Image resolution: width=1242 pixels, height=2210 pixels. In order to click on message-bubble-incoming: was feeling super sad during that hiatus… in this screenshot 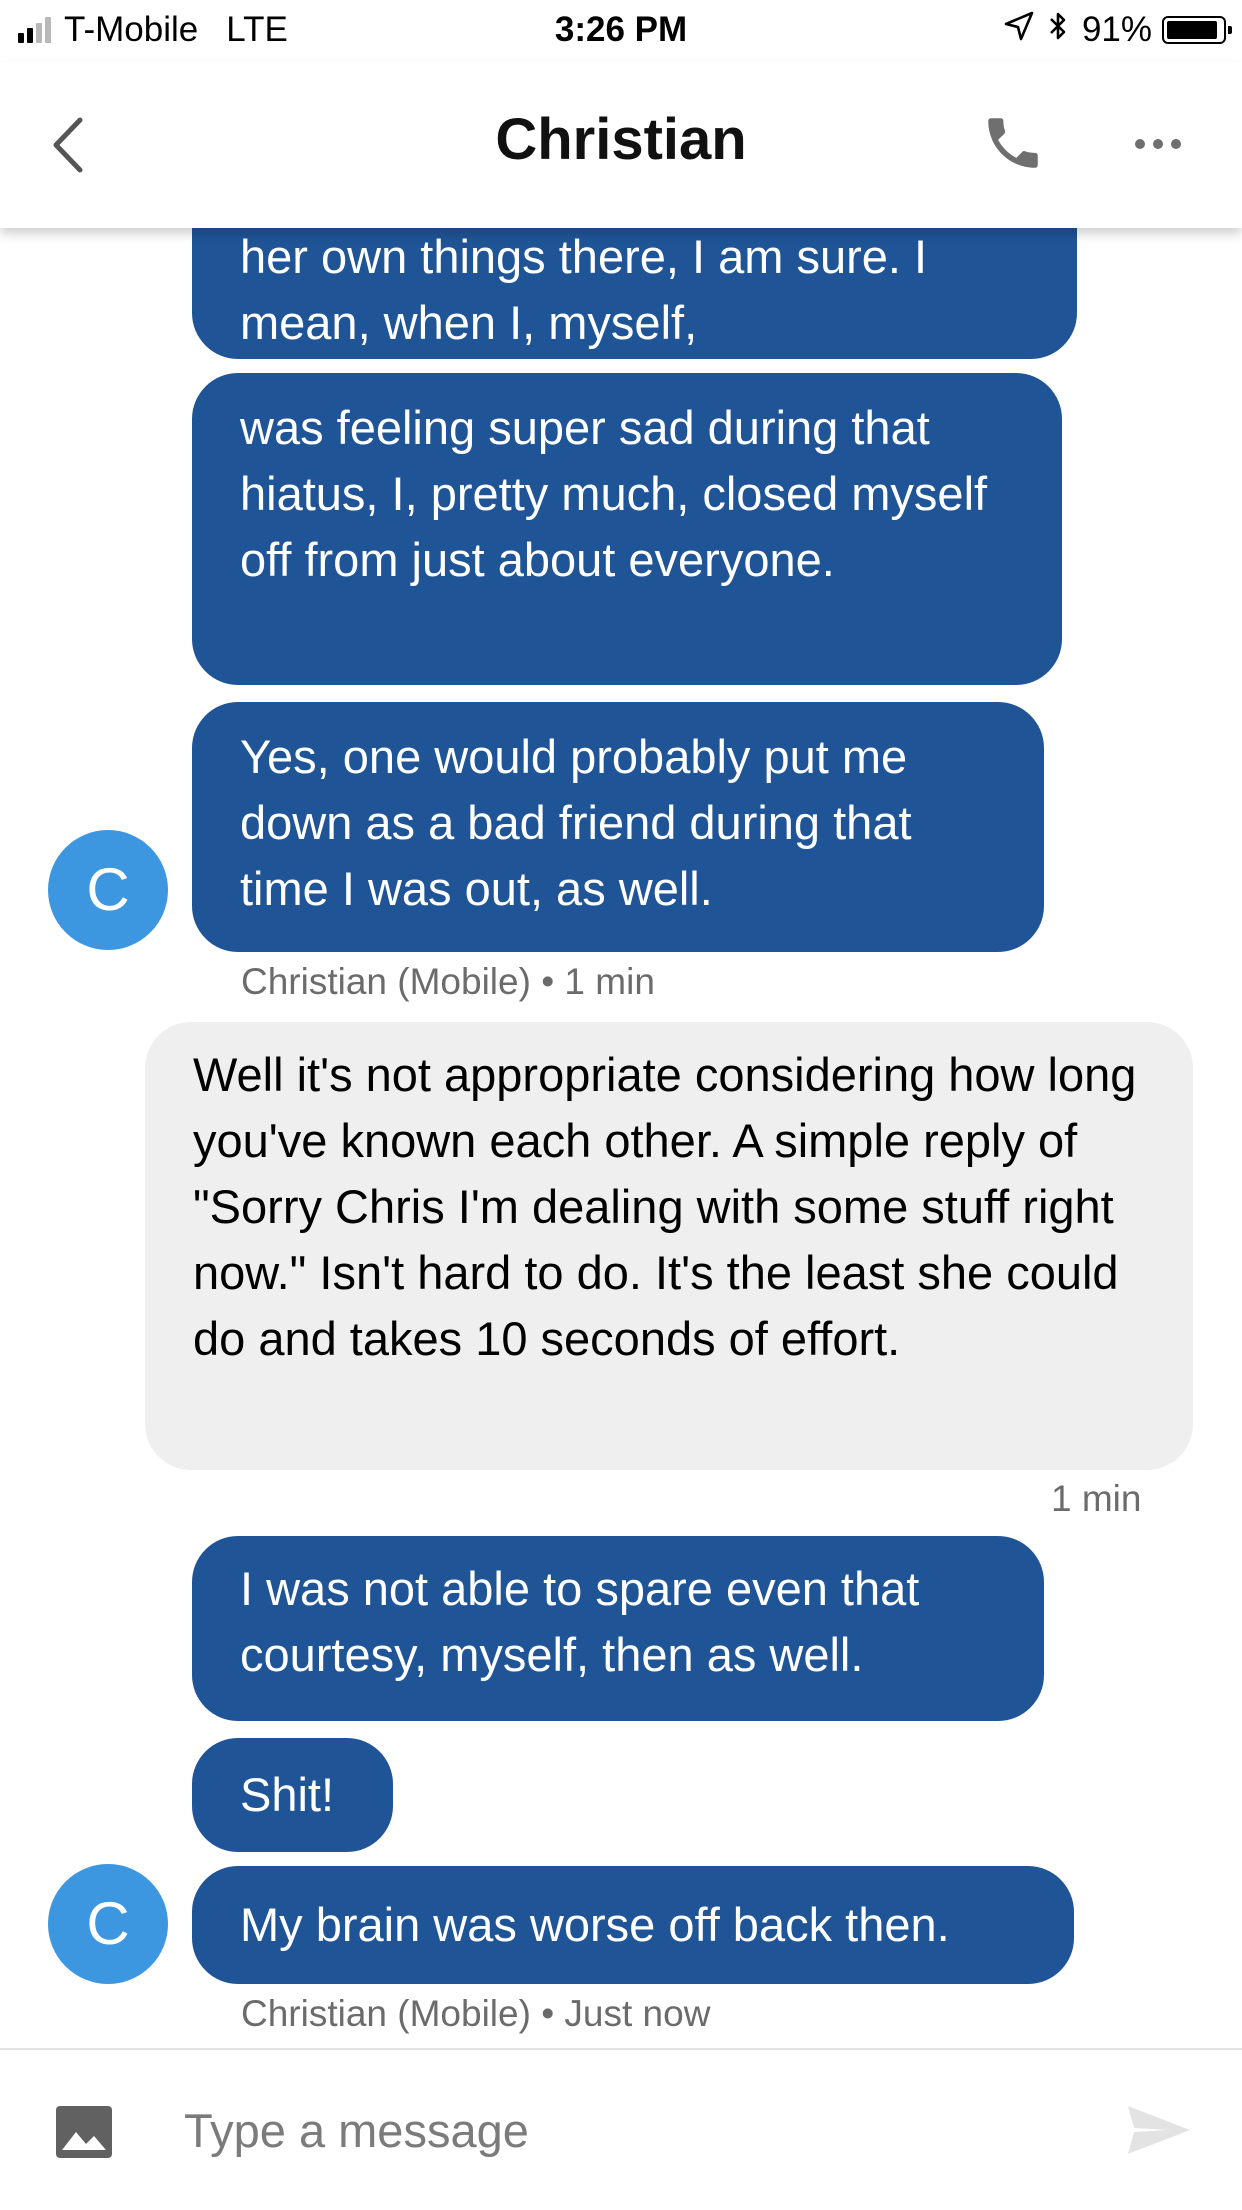, I will do `click(627, 529)`.